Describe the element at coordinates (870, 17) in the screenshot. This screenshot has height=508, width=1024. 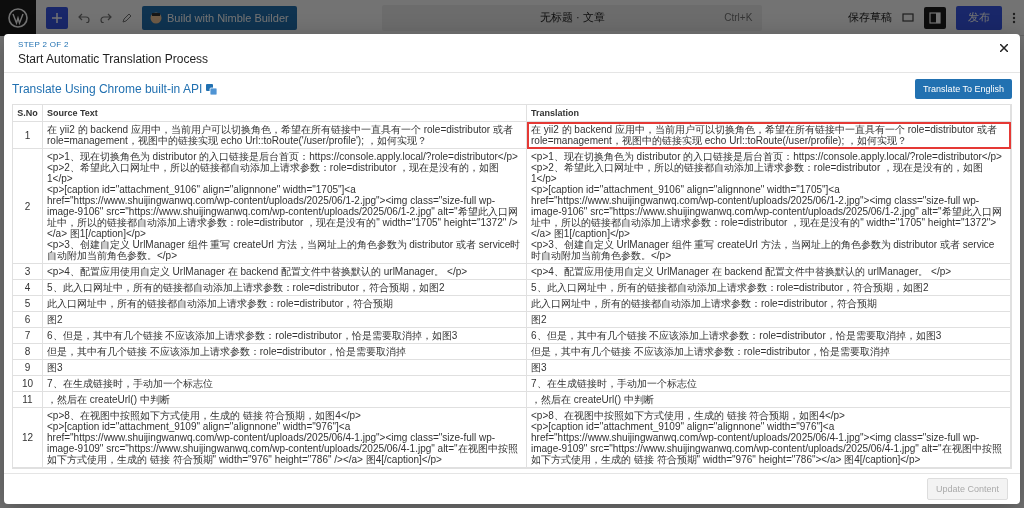
I see `save-draft-button: 保存草稿` at that location.